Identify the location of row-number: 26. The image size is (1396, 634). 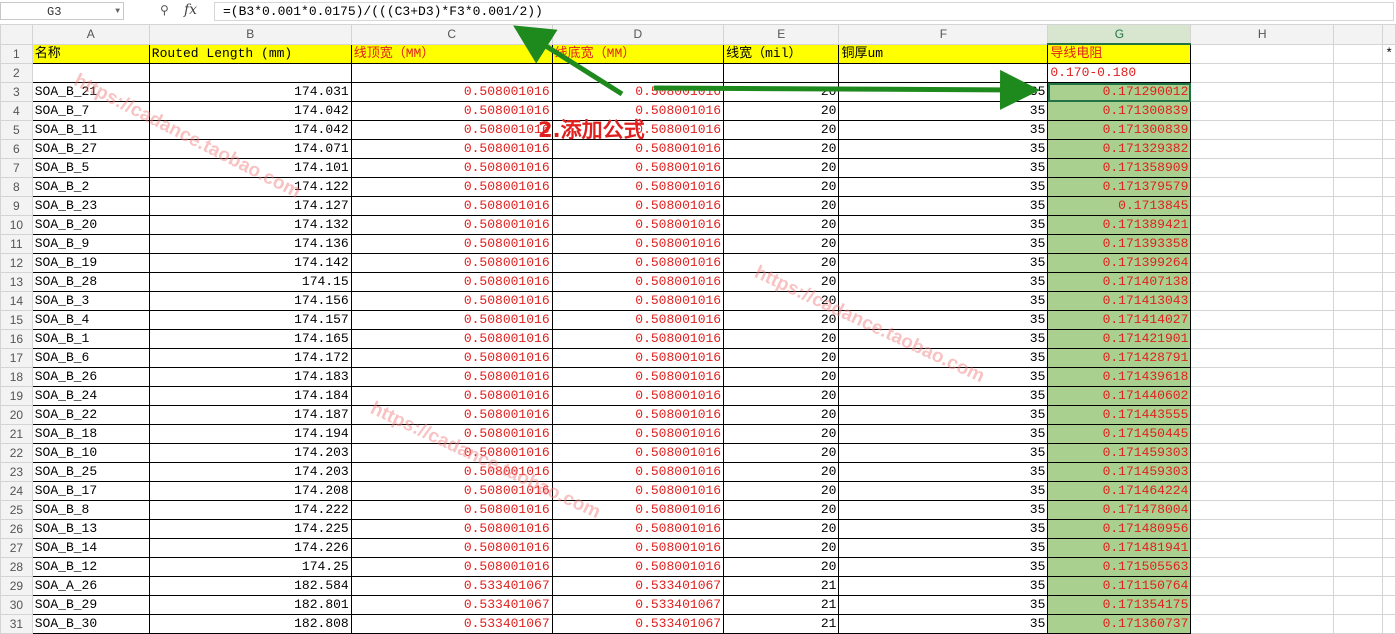
(16, 529).